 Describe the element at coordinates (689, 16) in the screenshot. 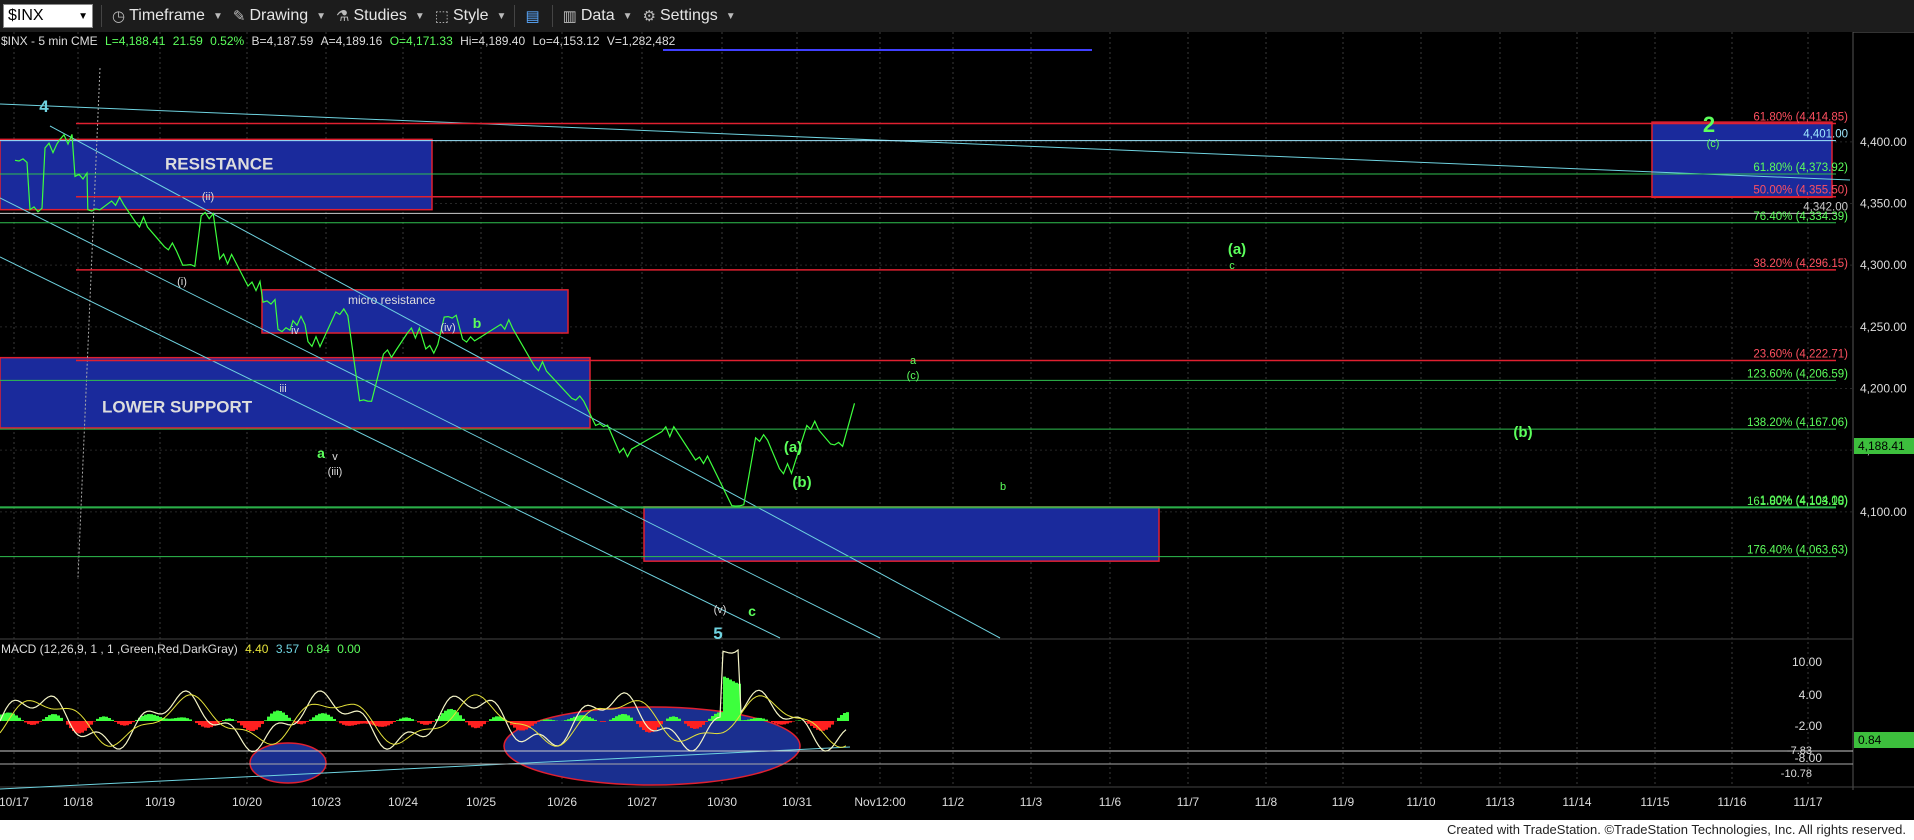

I see `settings-menu: ⚙ Settings ▼` at that location.